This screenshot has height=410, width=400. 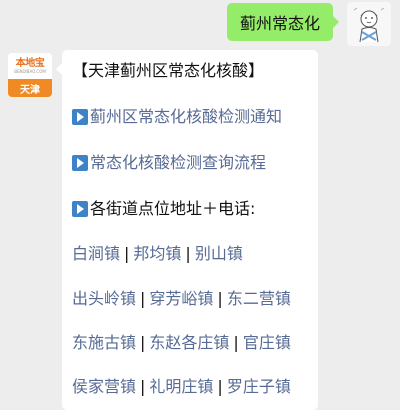 I want to click on town-link: 穿芳峪镇, so click(x=181, y=299).